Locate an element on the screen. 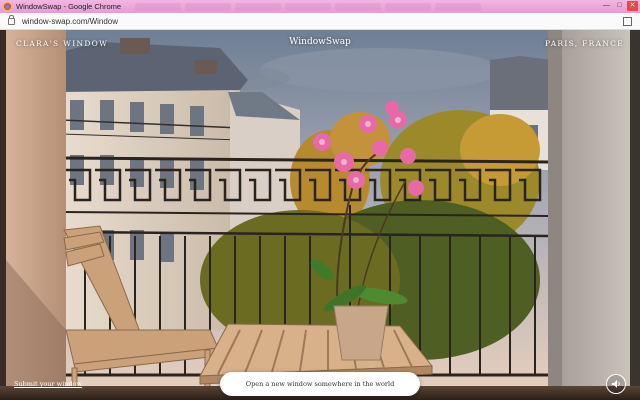 This screenshot has width=640, height=400. window-title: WindowSwap - Google Chrome is located at coordinates (69, 6).